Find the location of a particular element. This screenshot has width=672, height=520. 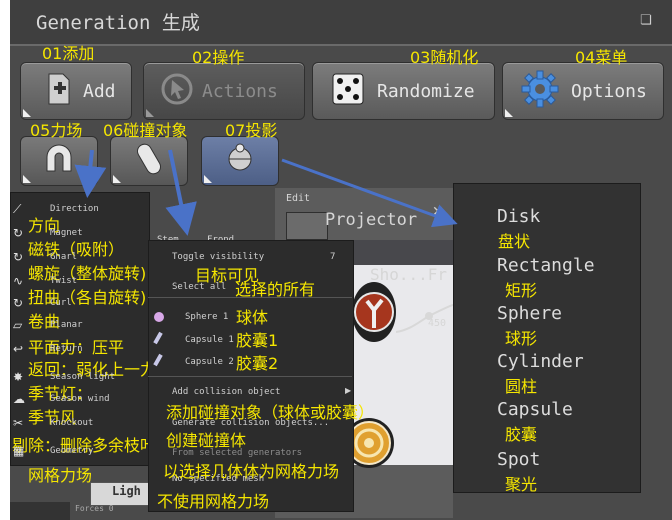

annotation-from-selected: 以选择几体体为网格力场 is located at coordinates (251, 471).